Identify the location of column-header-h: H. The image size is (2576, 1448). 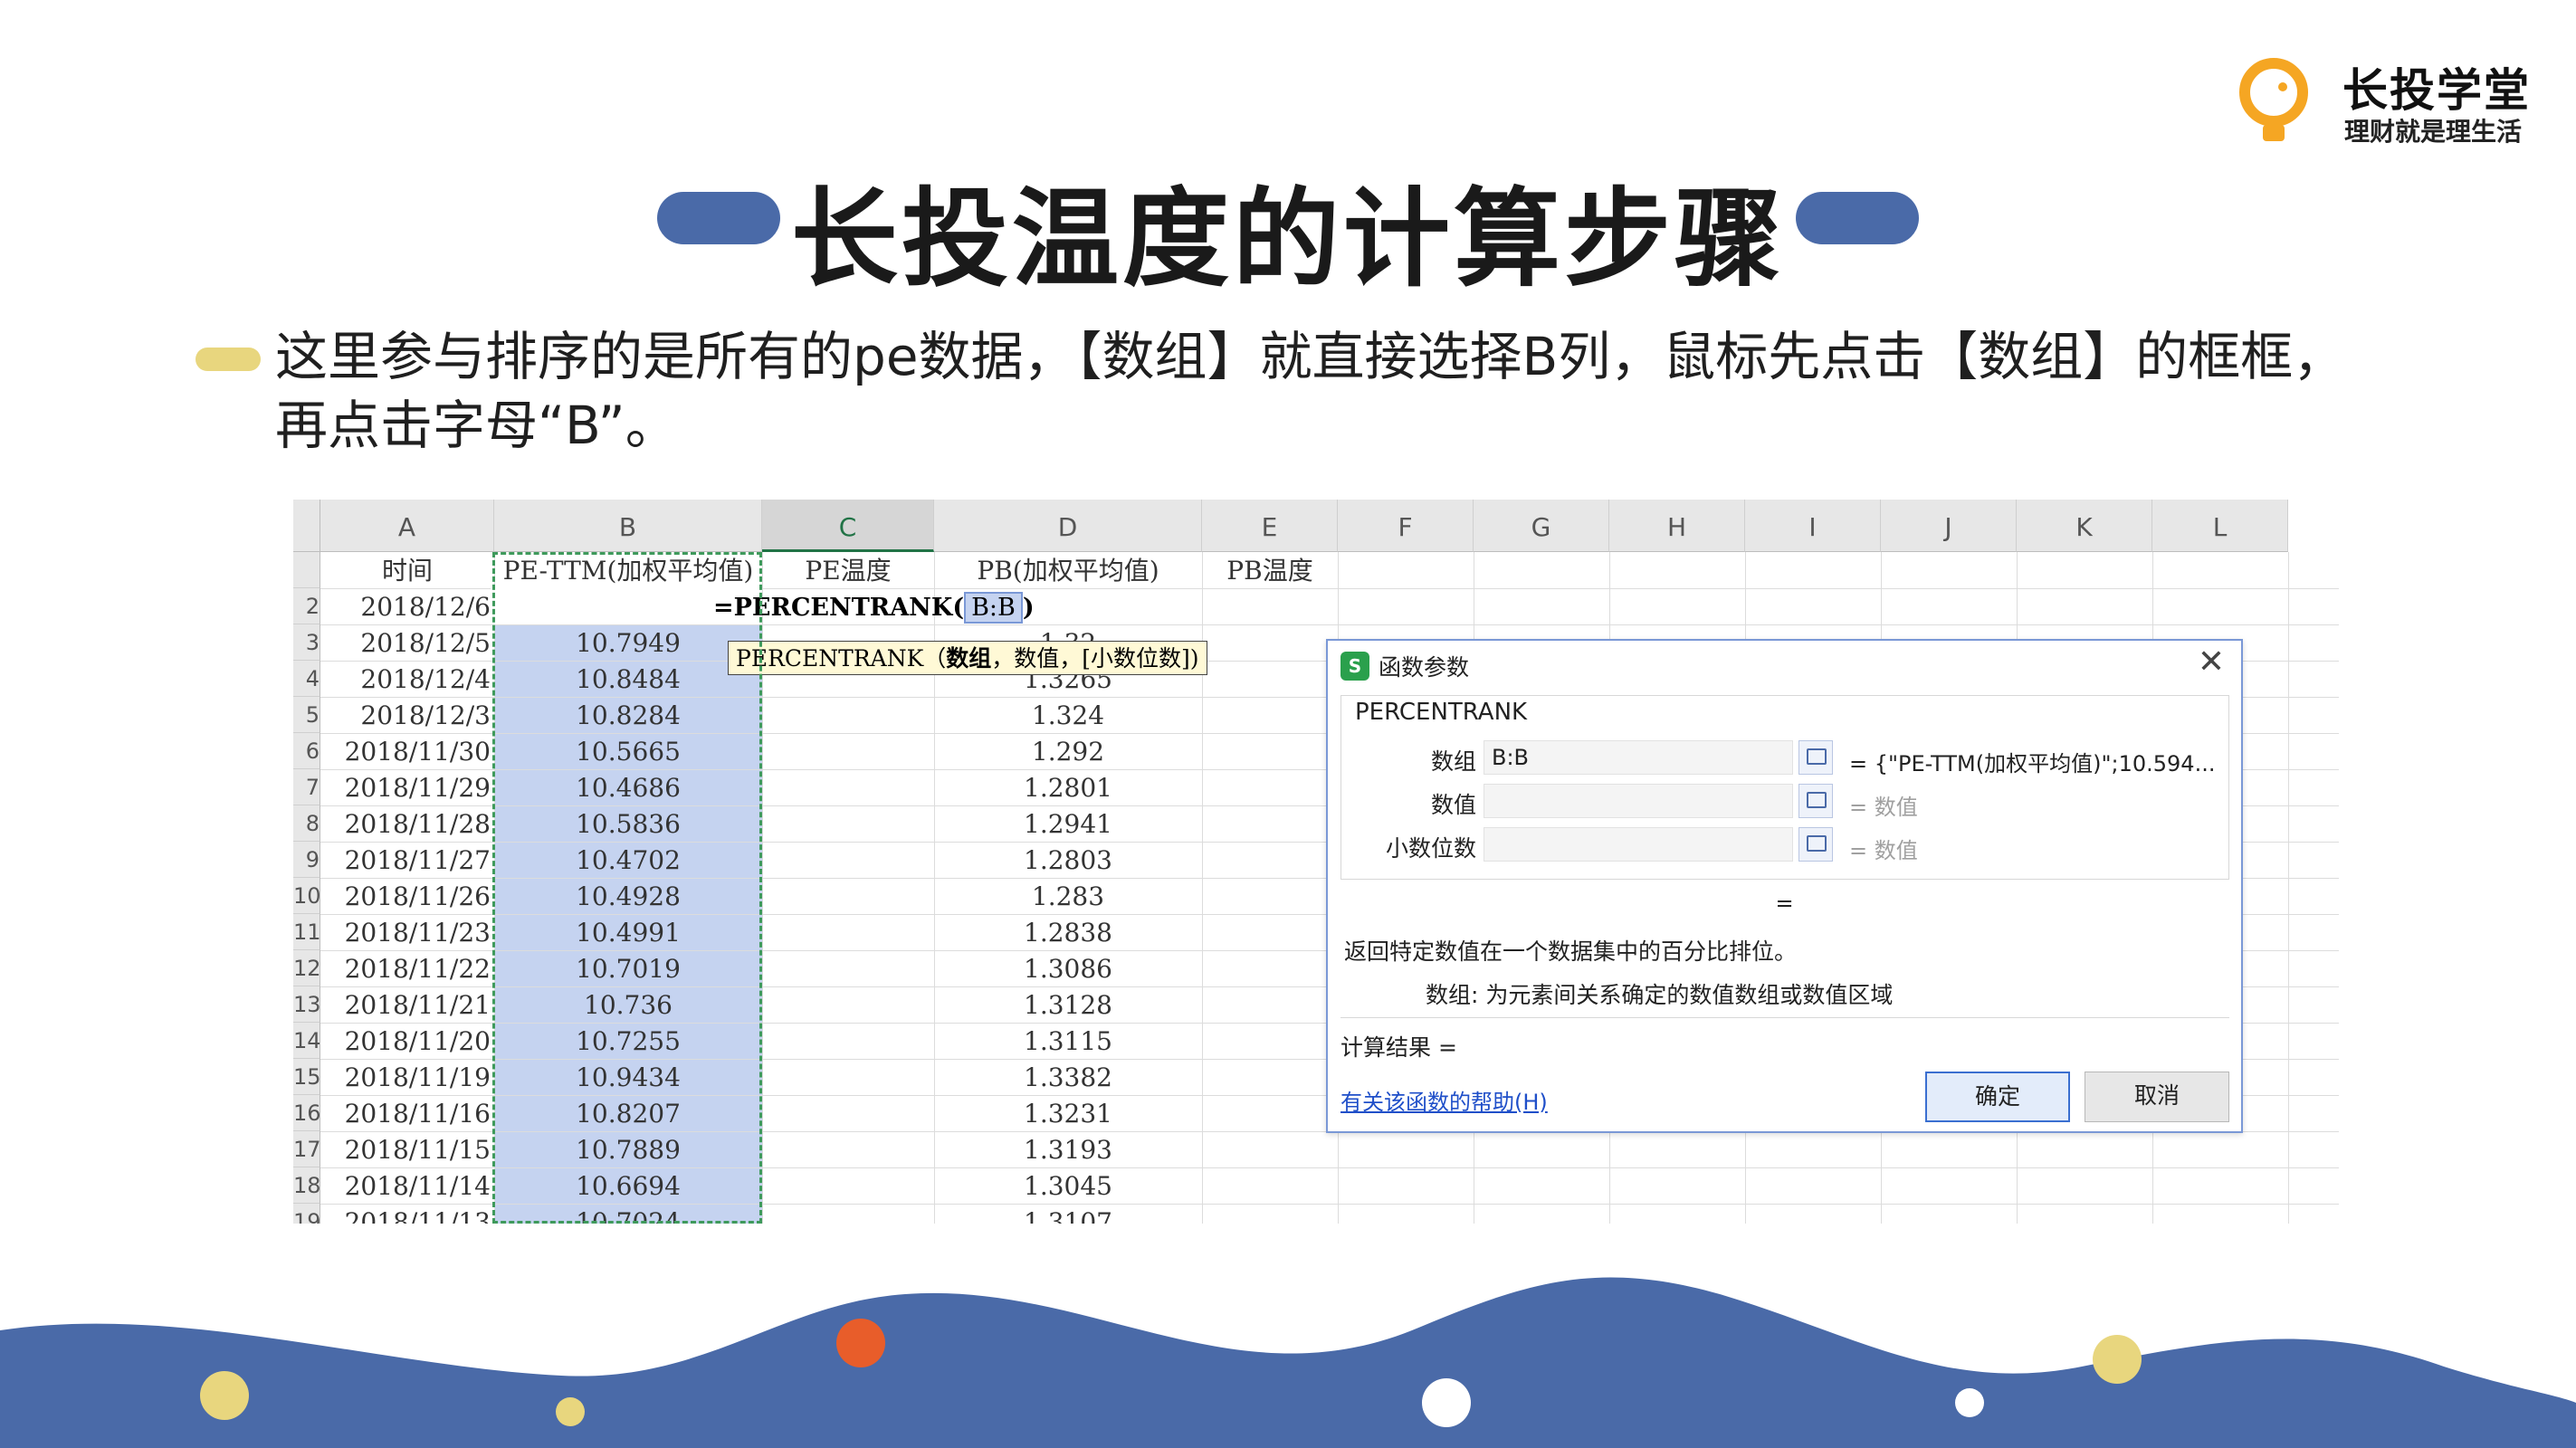
(1677, 526).